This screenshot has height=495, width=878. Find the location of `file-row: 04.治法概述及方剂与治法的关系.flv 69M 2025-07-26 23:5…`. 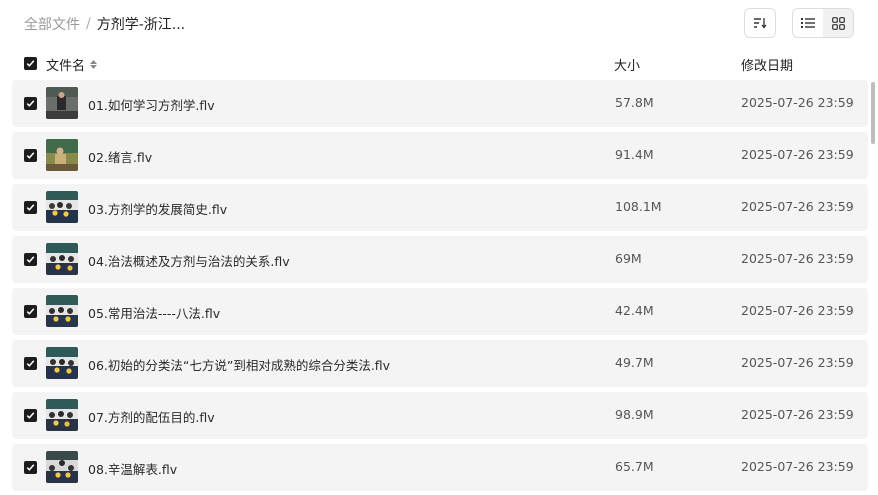

file-row: 04.治法概述及方剂与治法的关系.flv 69M 2025-07-26 23:5… is located at coordinates (440, 259).